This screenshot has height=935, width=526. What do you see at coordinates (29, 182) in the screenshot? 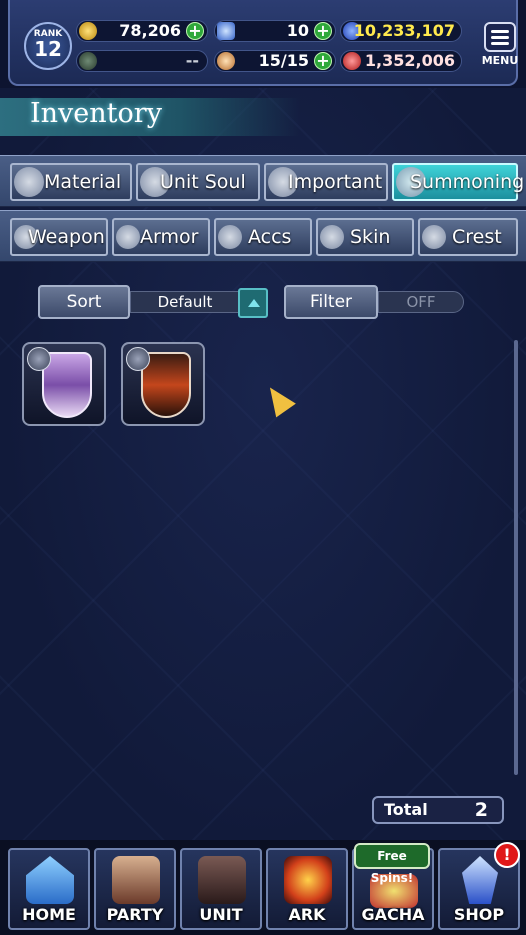
I see `bag-icon` at bounding box center [29, 182].